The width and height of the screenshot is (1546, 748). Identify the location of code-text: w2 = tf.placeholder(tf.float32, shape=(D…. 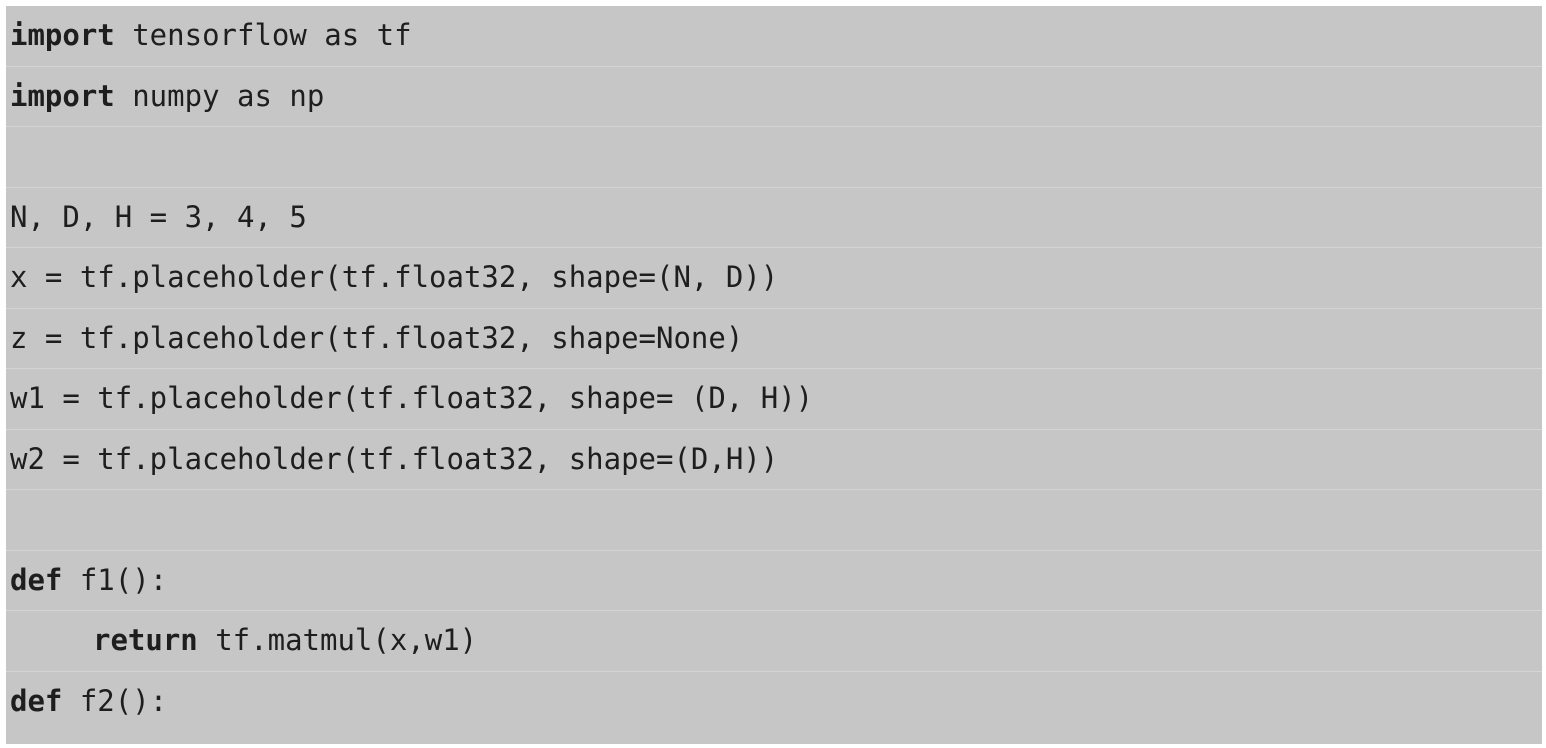
(394, 458).